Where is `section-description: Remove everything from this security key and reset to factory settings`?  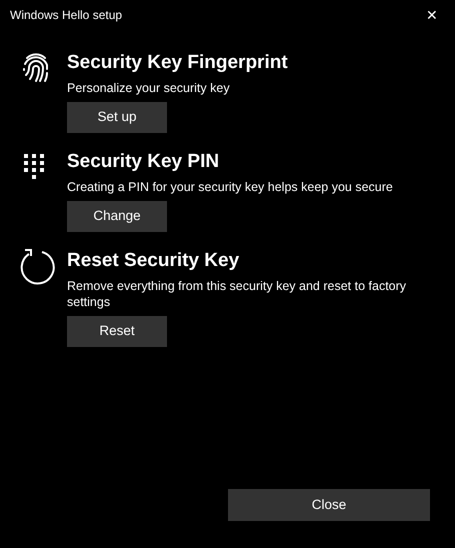 section-description: Remove everything from this security key and reset to factory settings is located at coordinates (237, 294).